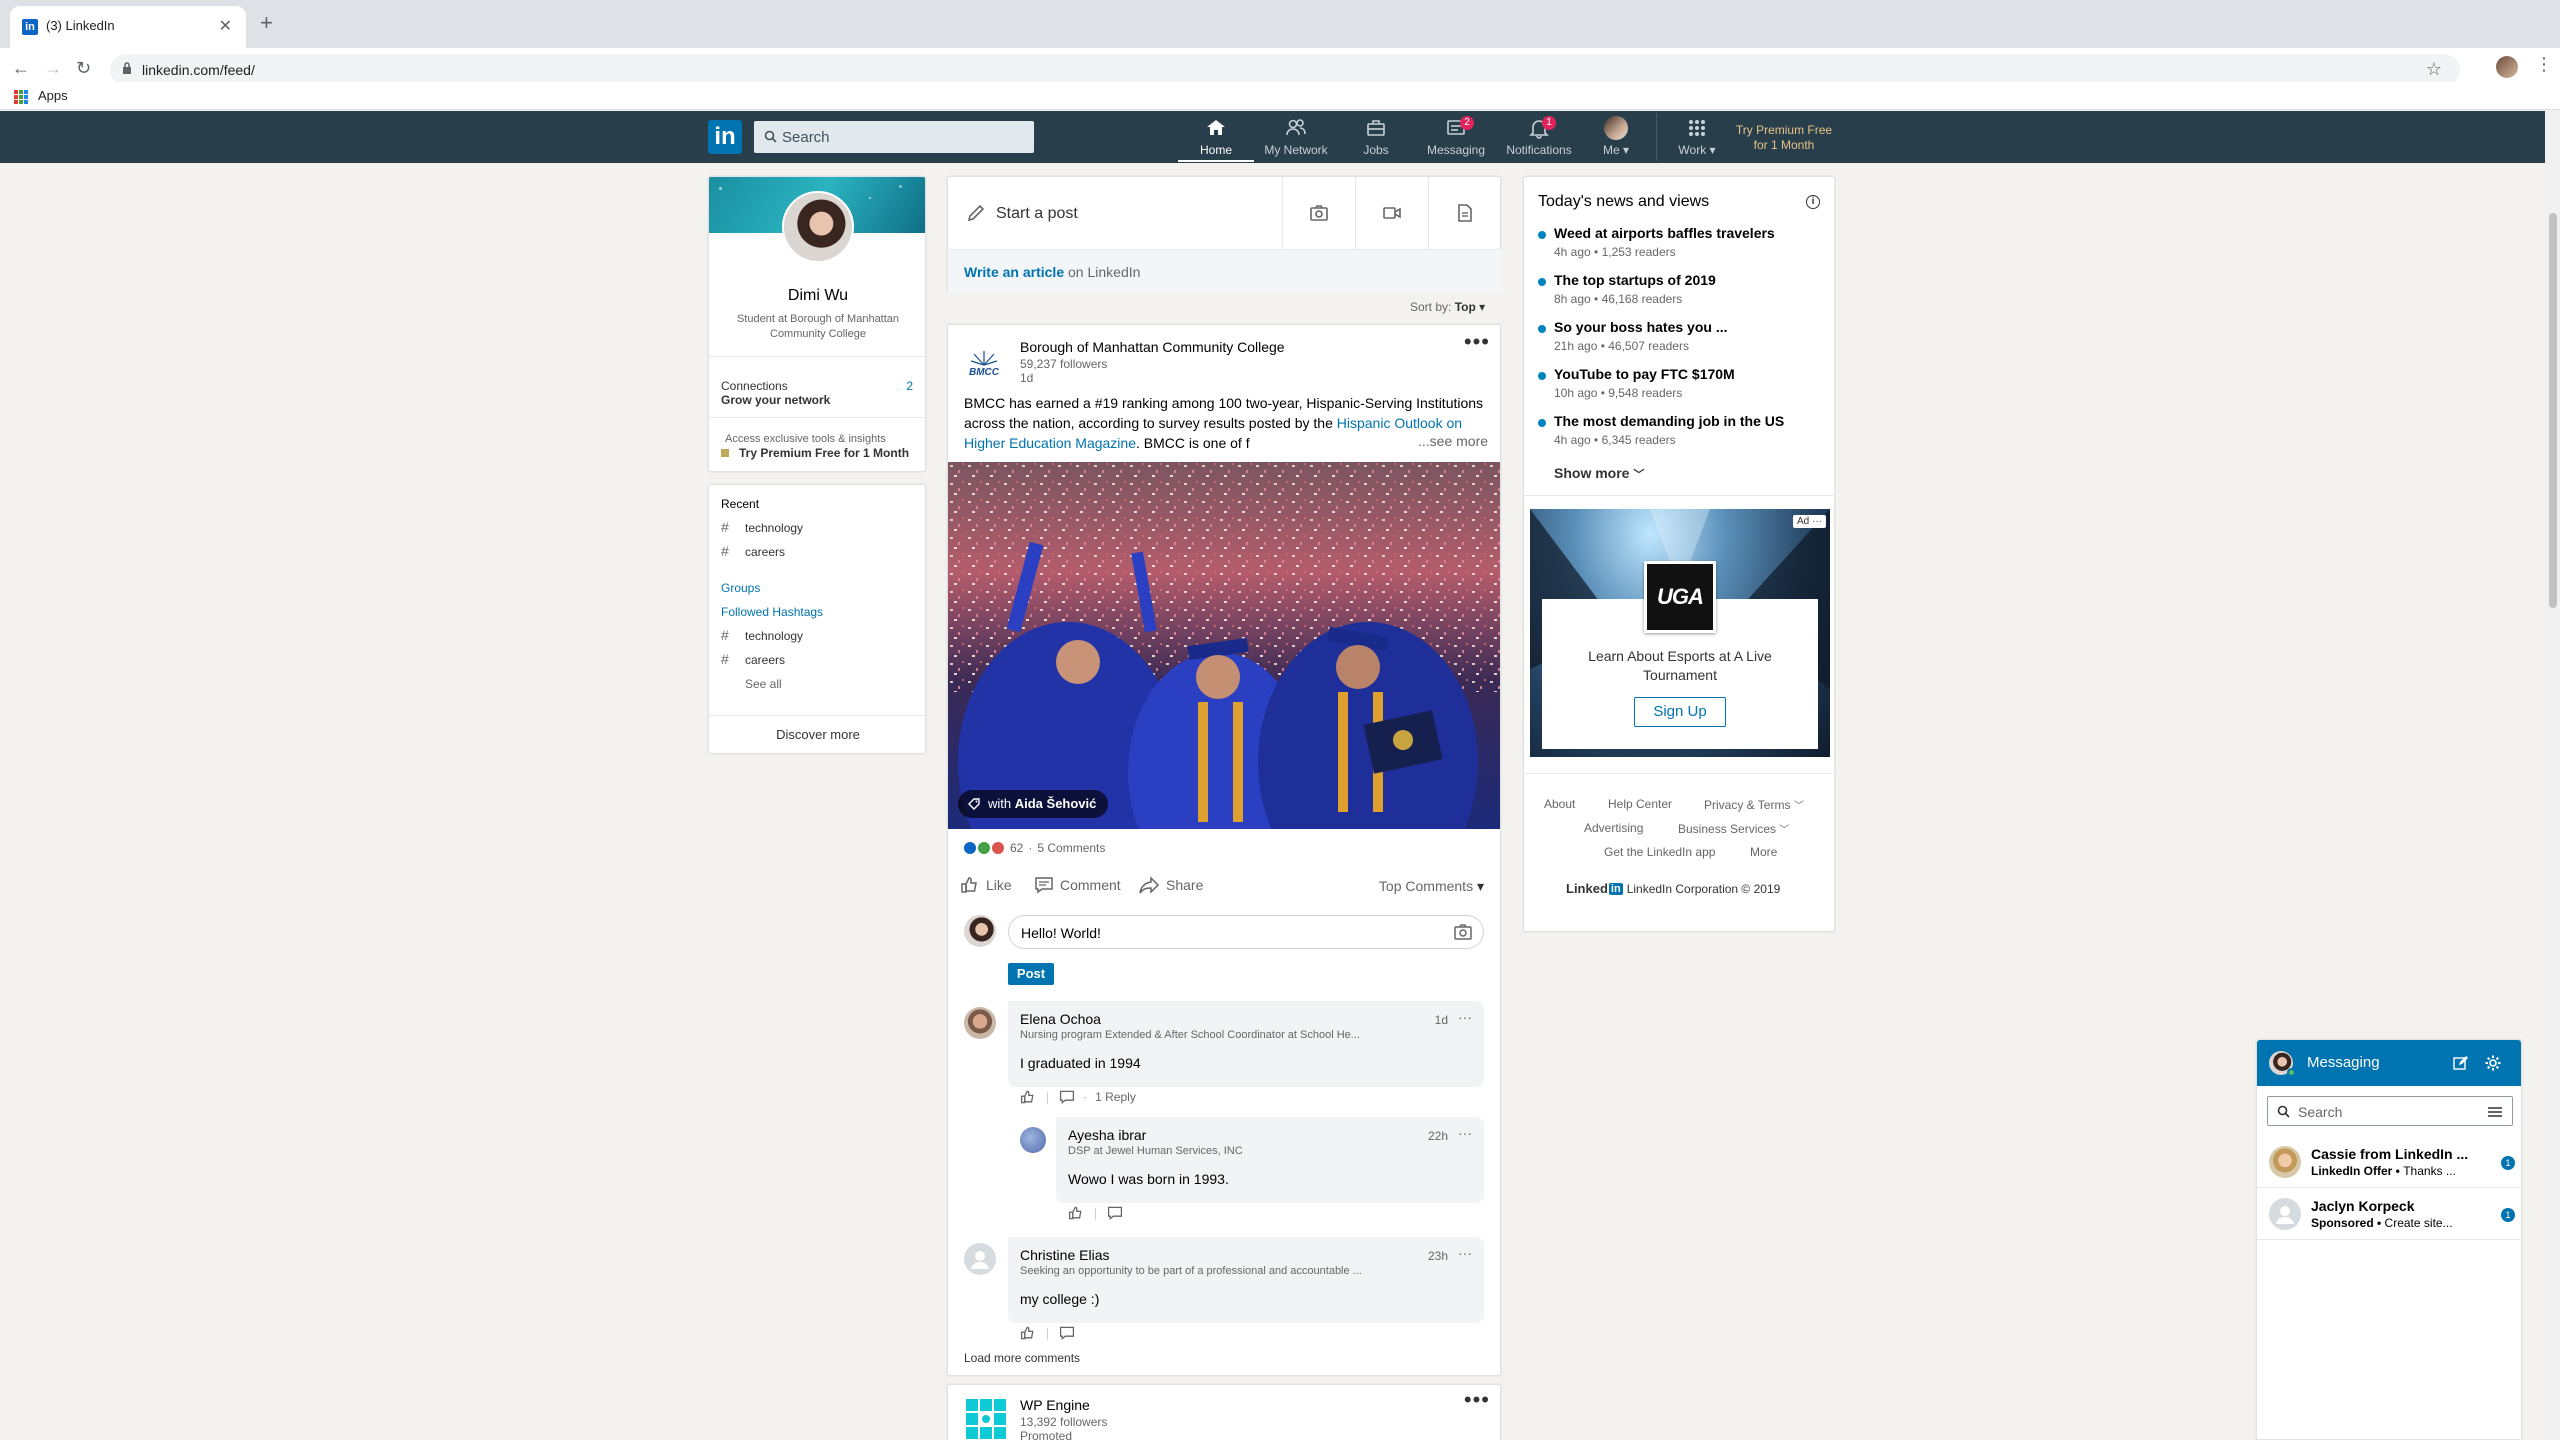 This screenshot has width=2560, height=1440. What do you see at coordinates (1616, 139) in the screenshot?
I see `nav-me: Me ▾` at bounding box center [1616, 139].